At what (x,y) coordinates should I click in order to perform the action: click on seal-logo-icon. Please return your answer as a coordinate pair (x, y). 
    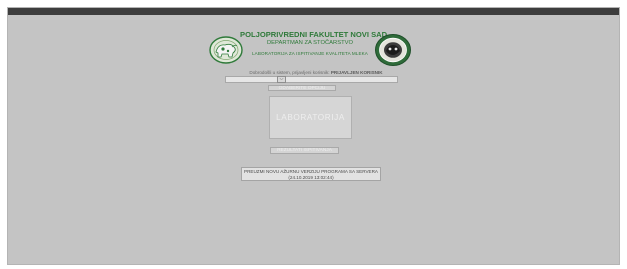
    Looking at the image, I should click on (393, 50).